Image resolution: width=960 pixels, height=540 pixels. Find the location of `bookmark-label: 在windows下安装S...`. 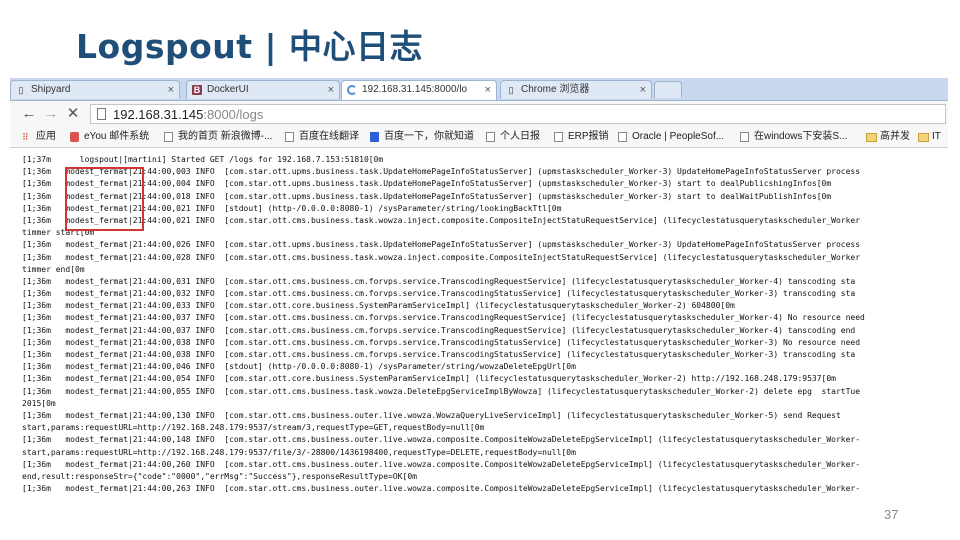

bookmark-label: 在windows下安装S... is located at coordinates (801, 136).